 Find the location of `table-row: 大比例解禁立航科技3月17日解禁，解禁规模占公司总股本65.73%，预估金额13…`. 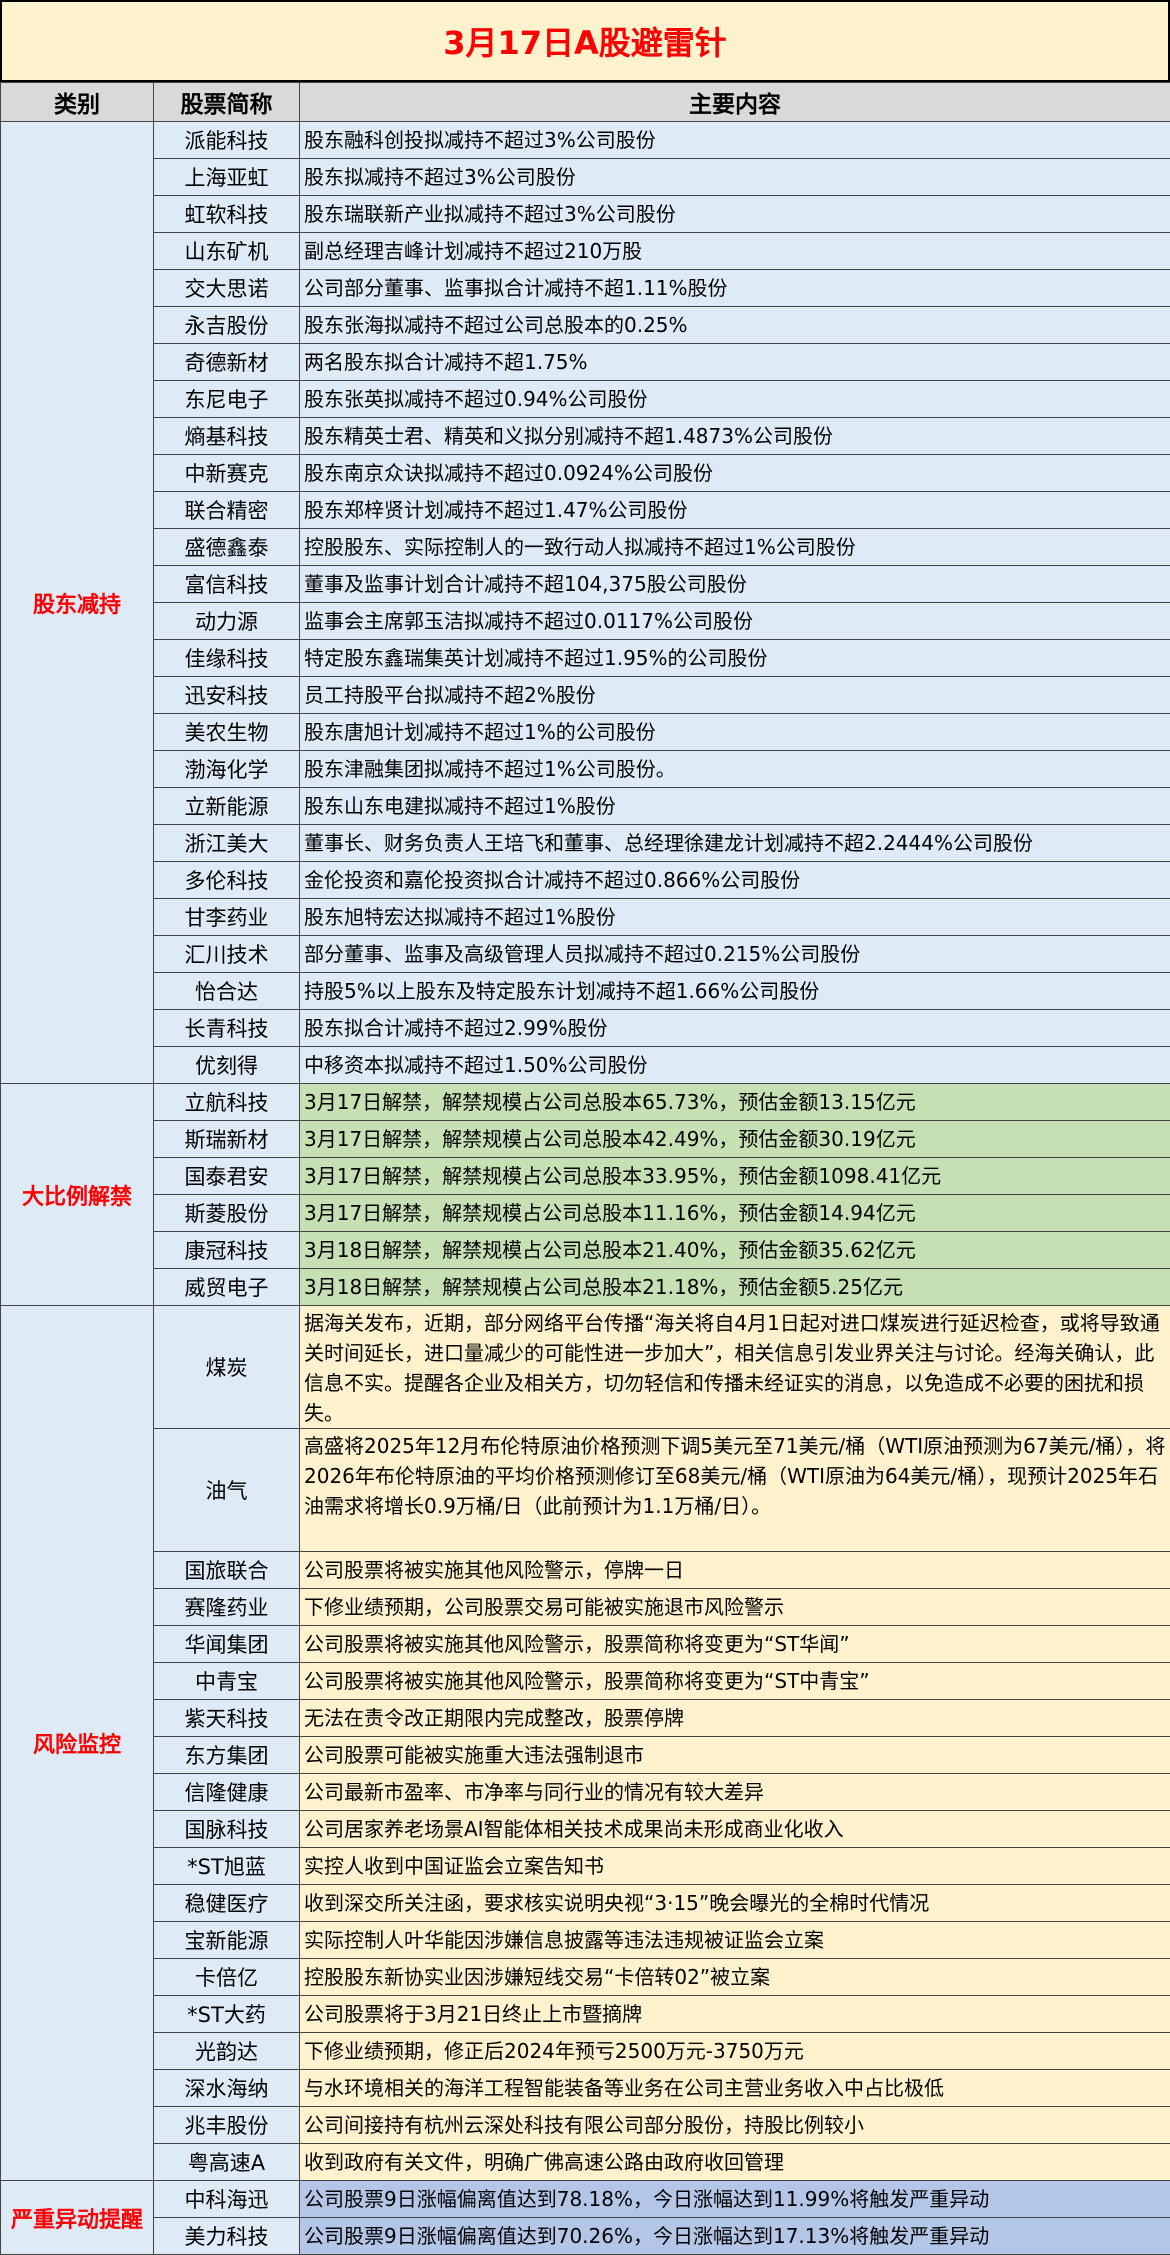

table-row: 大比例解禁立航科技3月17日解禁，解禁规模占公司总股本65.73%，预估金额13… is located at coordinates (585, 1102).